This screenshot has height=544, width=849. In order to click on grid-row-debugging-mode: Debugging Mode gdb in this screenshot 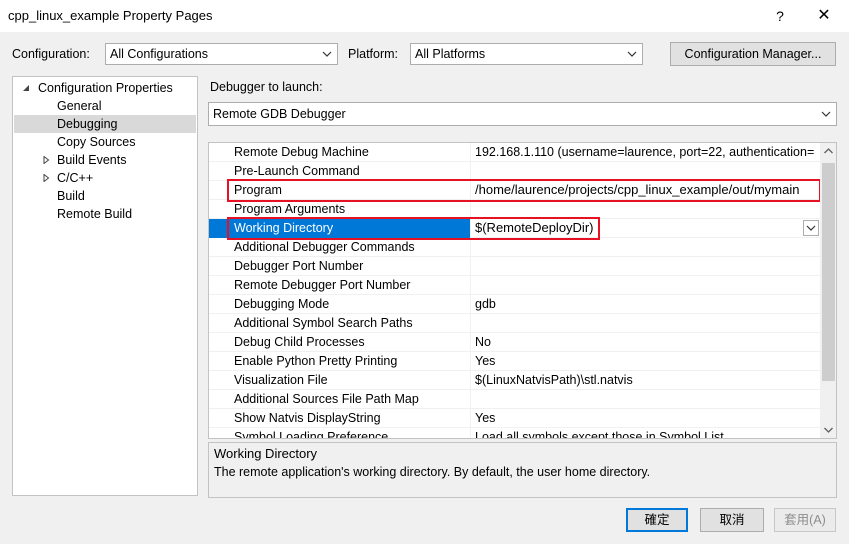, I will do `click(514, 304)`.